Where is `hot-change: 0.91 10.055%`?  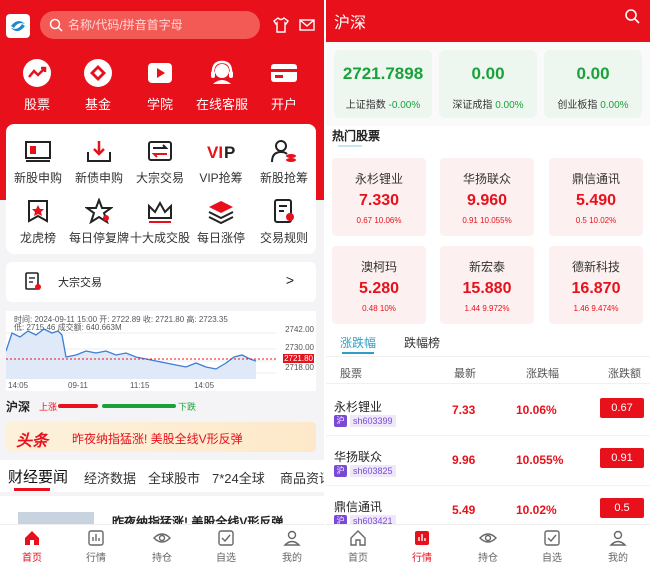
hot-change: 0.91 10.055% is located at coordinates (487, 220).